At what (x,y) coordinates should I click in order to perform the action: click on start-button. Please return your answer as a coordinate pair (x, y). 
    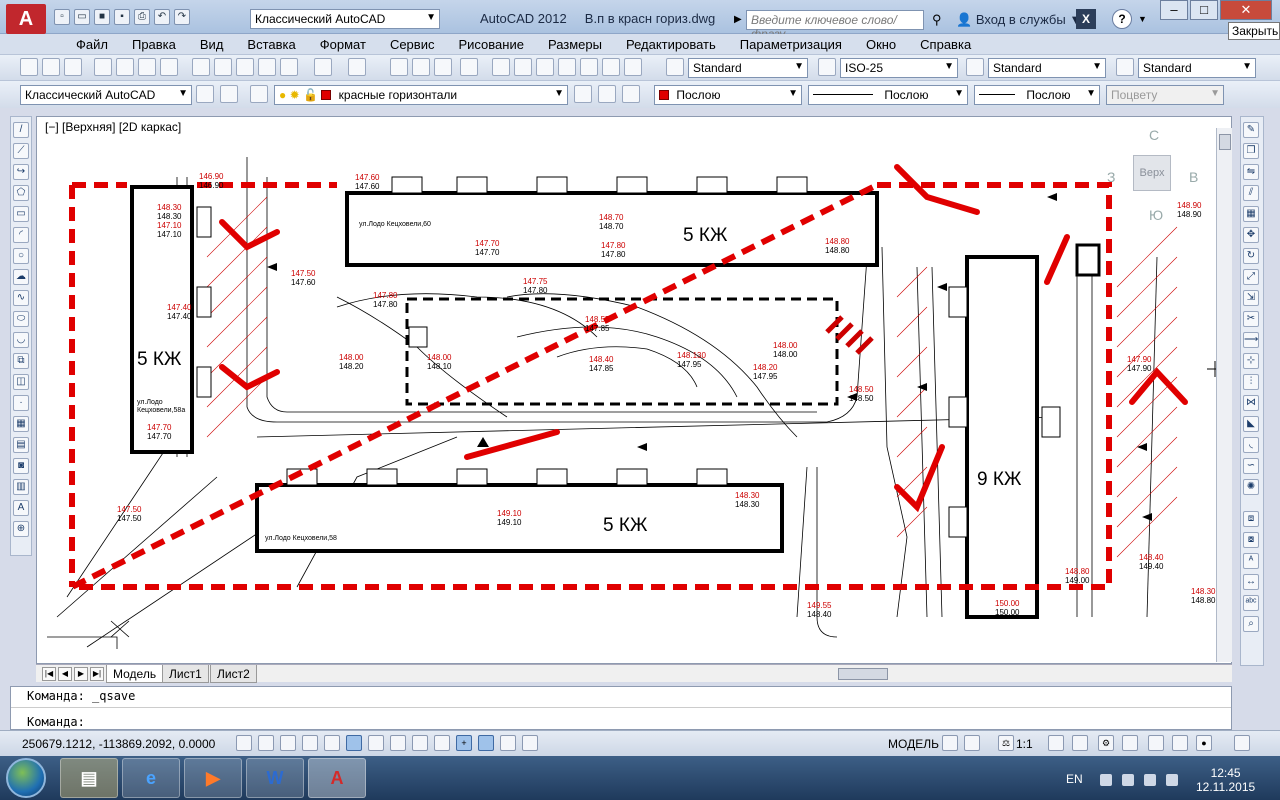
    Looking at the image, I should click on (26, 778).